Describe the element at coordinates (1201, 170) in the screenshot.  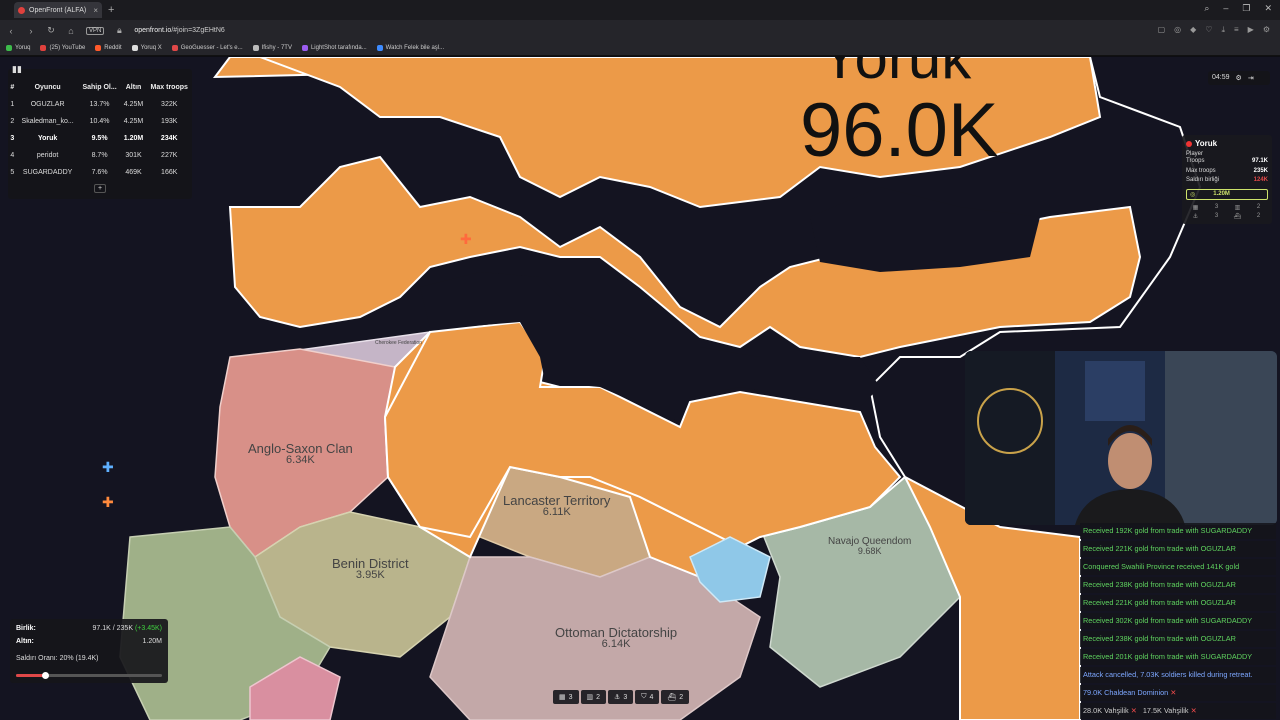
I see `stat-label: Max troops` at that location.